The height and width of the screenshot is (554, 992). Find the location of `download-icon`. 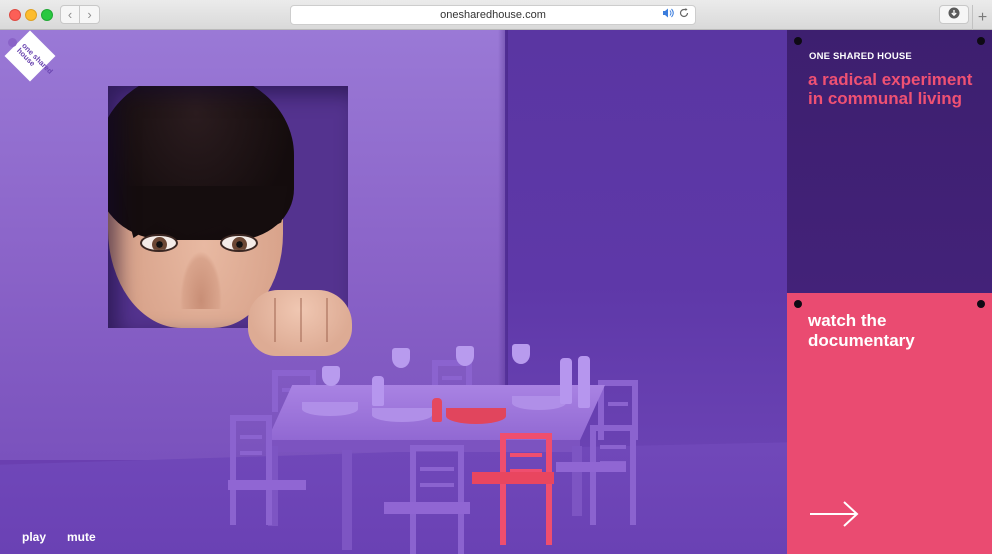

download-icon is located at coordinates (954, 15).